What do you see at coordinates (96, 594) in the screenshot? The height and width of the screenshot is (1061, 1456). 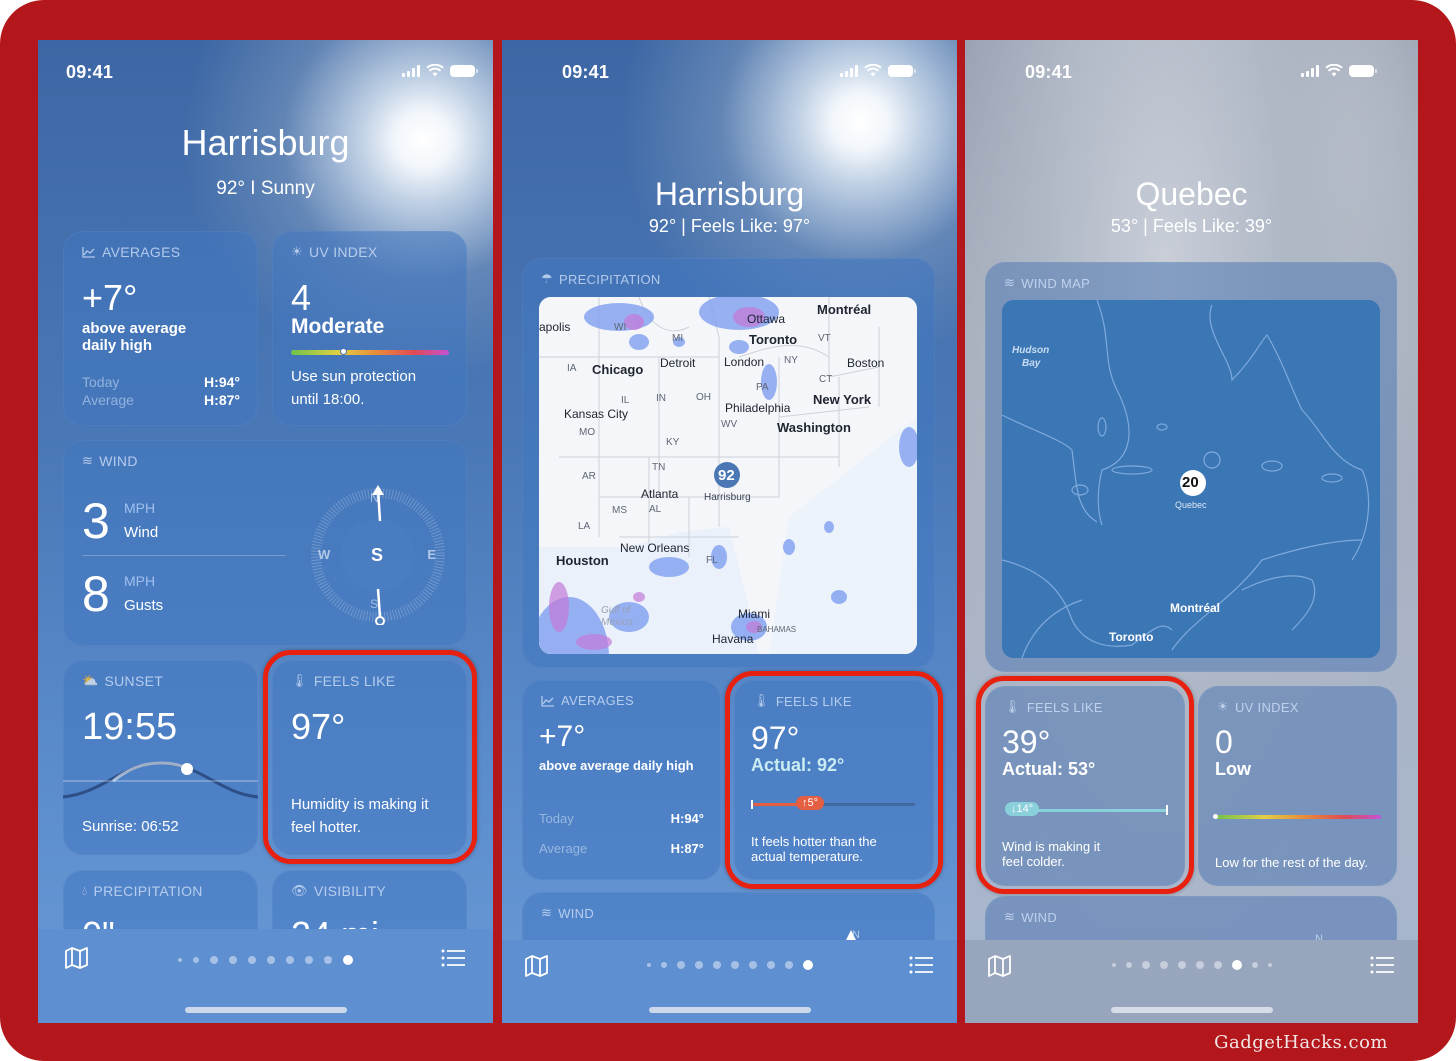 I see `gust-speed-value: 8` at bounding box center [96, 594].